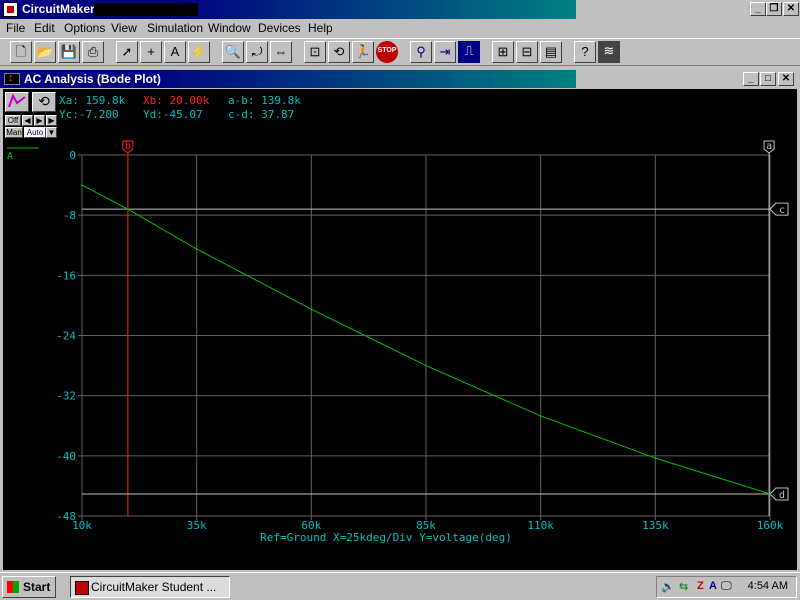 The width and height of the screenshot is (800, 600). I want to click on menu-help: Help, so click(320, 28).